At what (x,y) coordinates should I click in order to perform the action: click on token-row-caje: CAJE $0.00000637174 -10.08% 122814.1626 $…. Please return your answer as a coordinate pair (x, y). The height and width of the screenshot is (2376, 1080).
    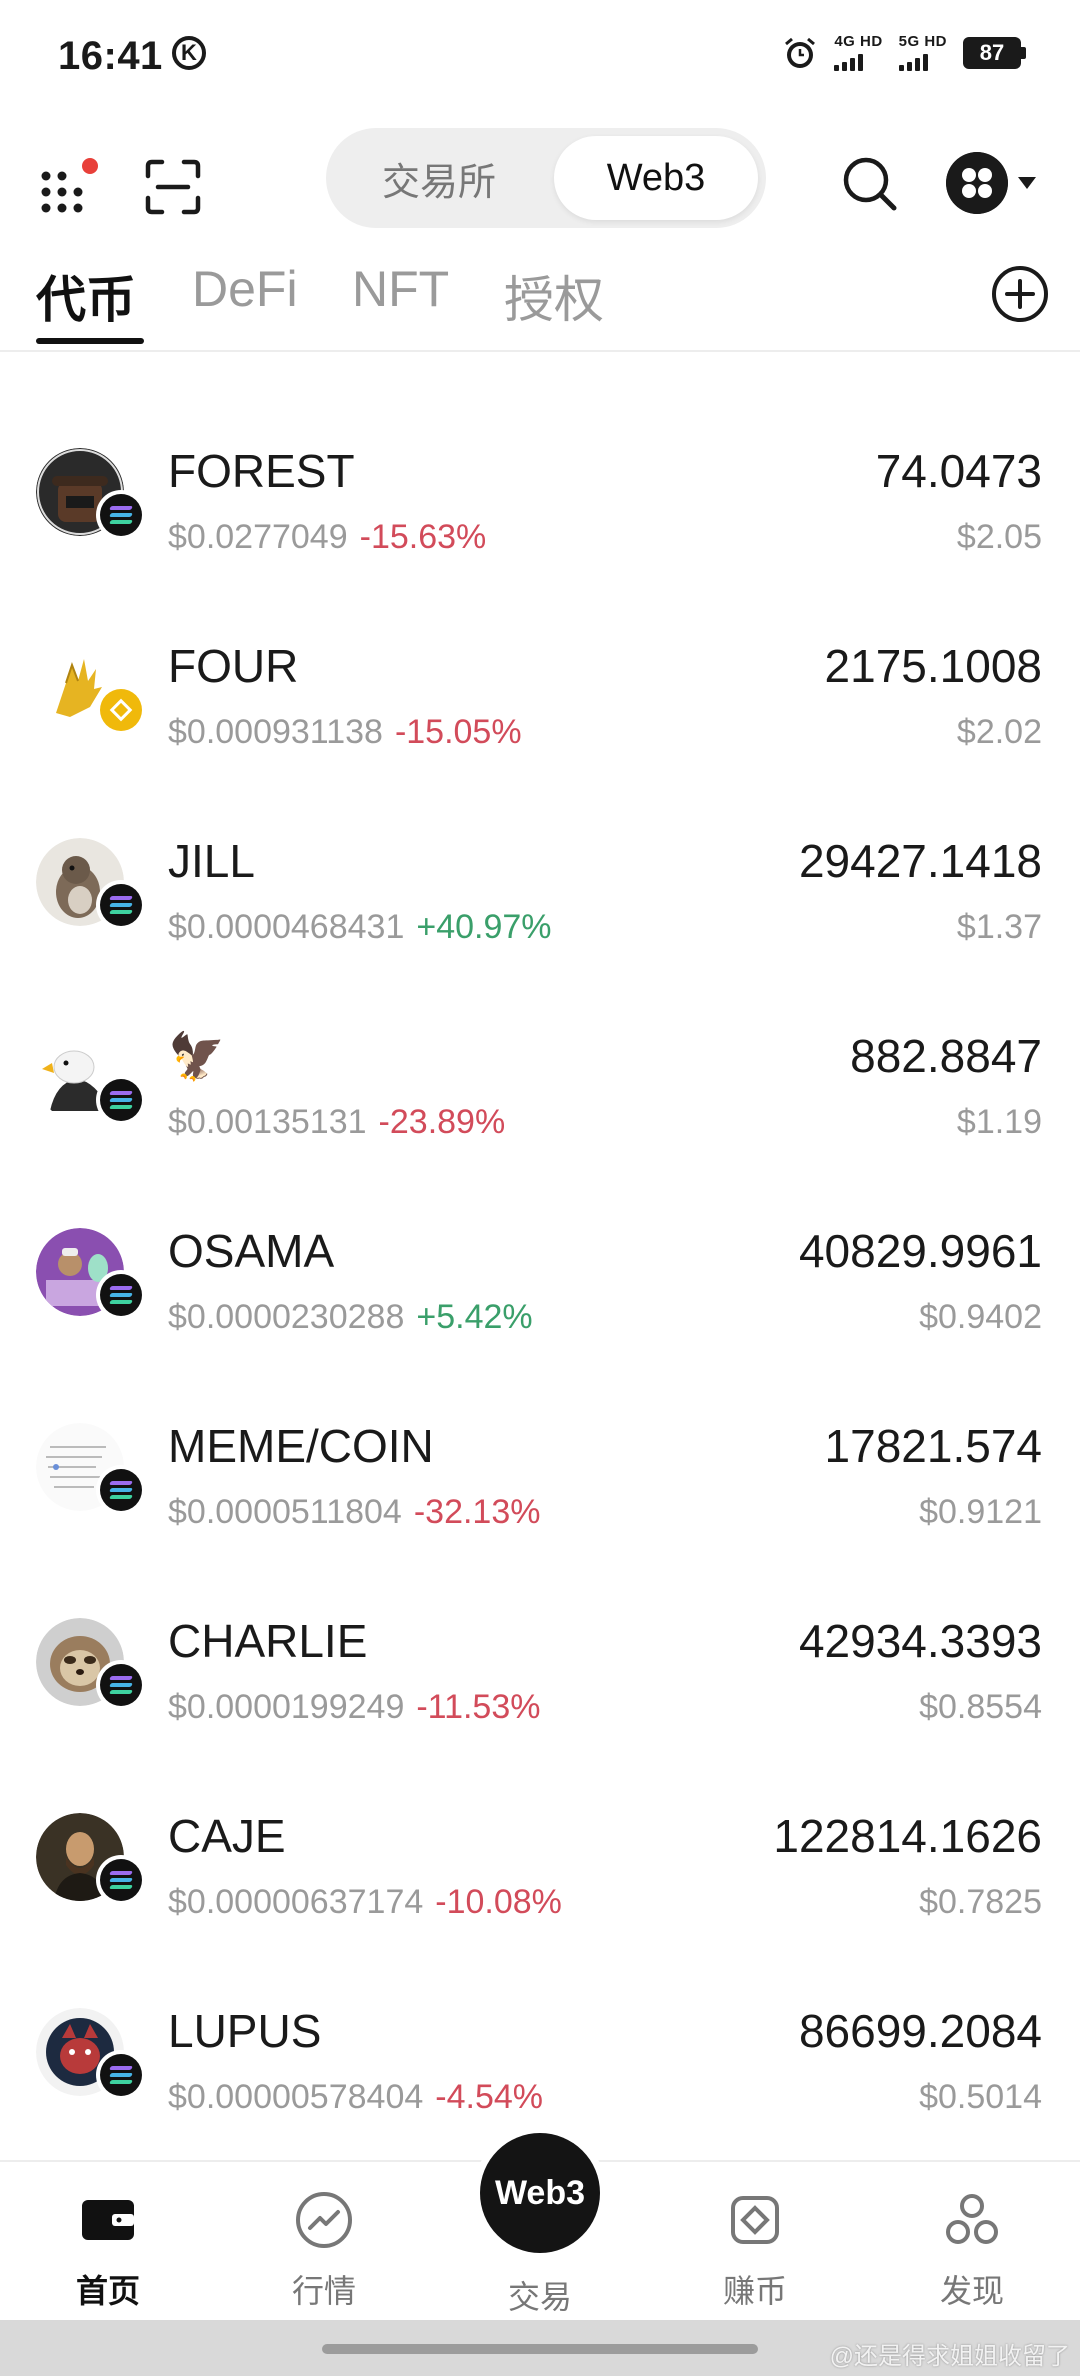
    Looking at the image, I should click on (540, 1860).